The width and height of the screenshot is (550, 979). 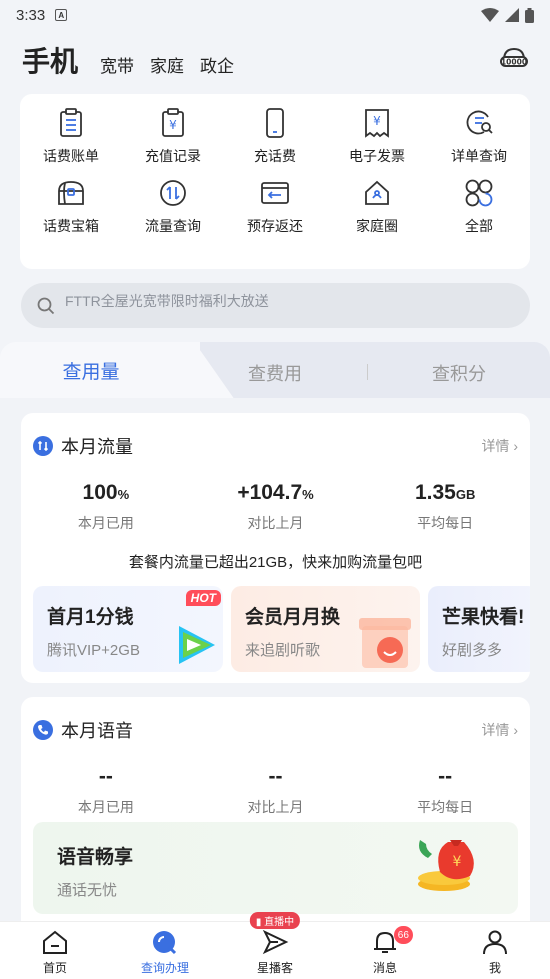 What do you see at coordinates (97, 447) in the screenshot?
I see `data-card-title: 本月流量` at bounding box center [97, 447].